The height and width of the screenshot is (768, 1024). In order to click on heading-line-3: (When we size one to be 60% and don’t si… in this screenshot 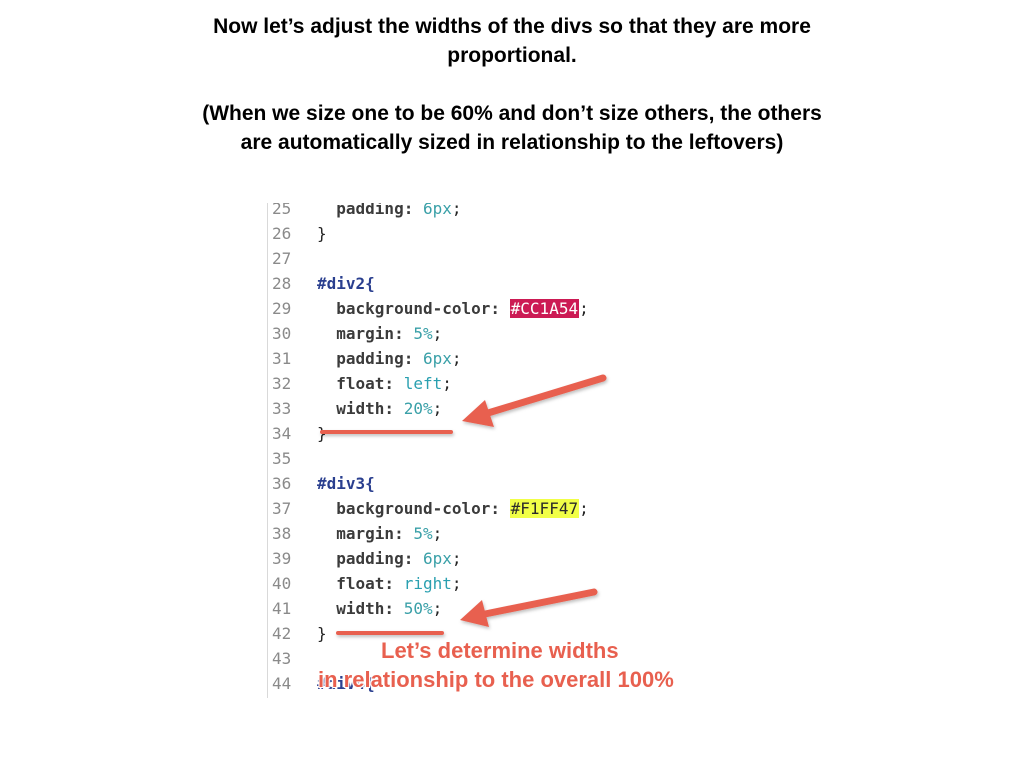, I will do `click(512, 113)`.